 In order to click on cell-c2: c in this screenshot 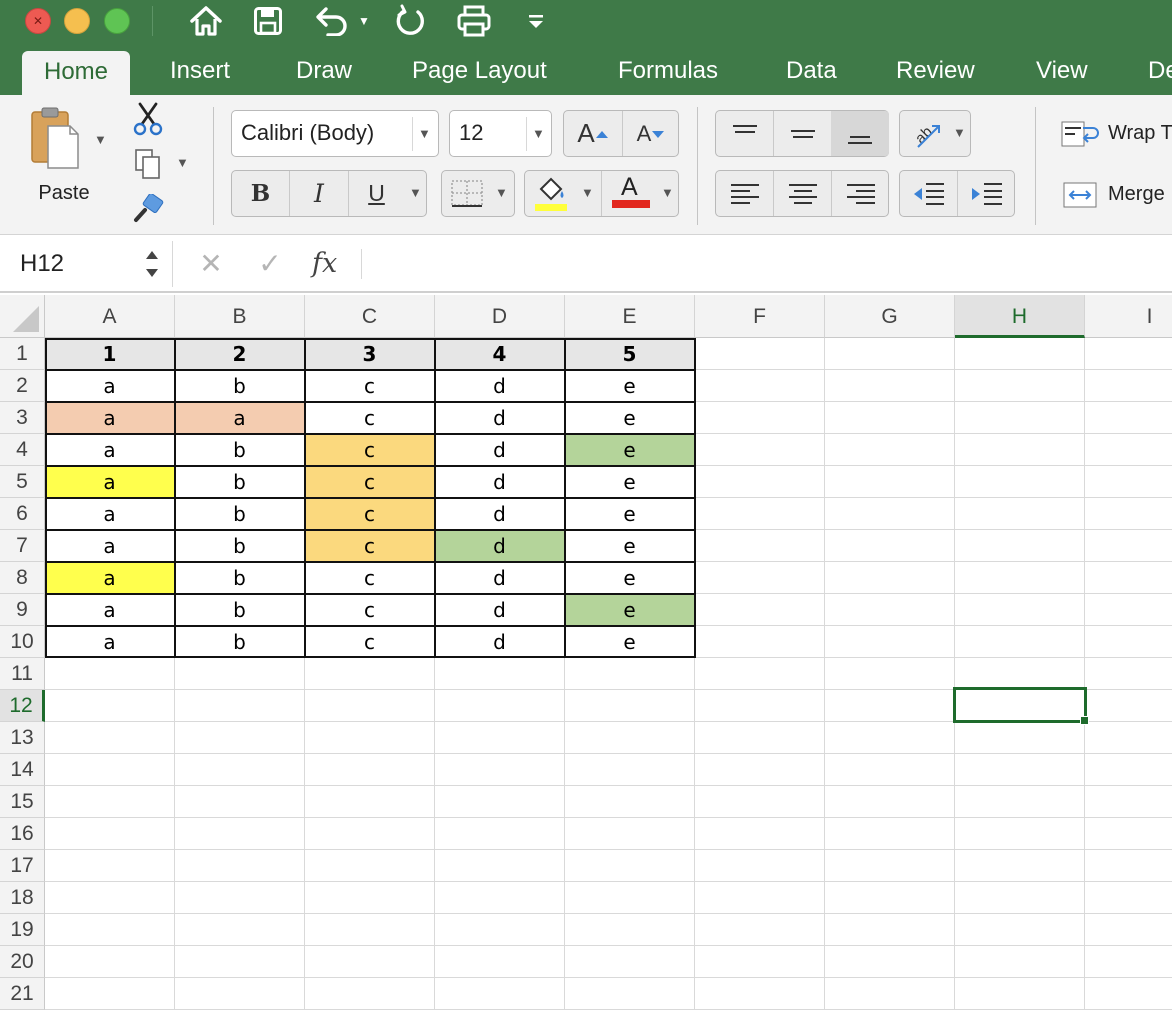, I will do `click(370, 386)`.